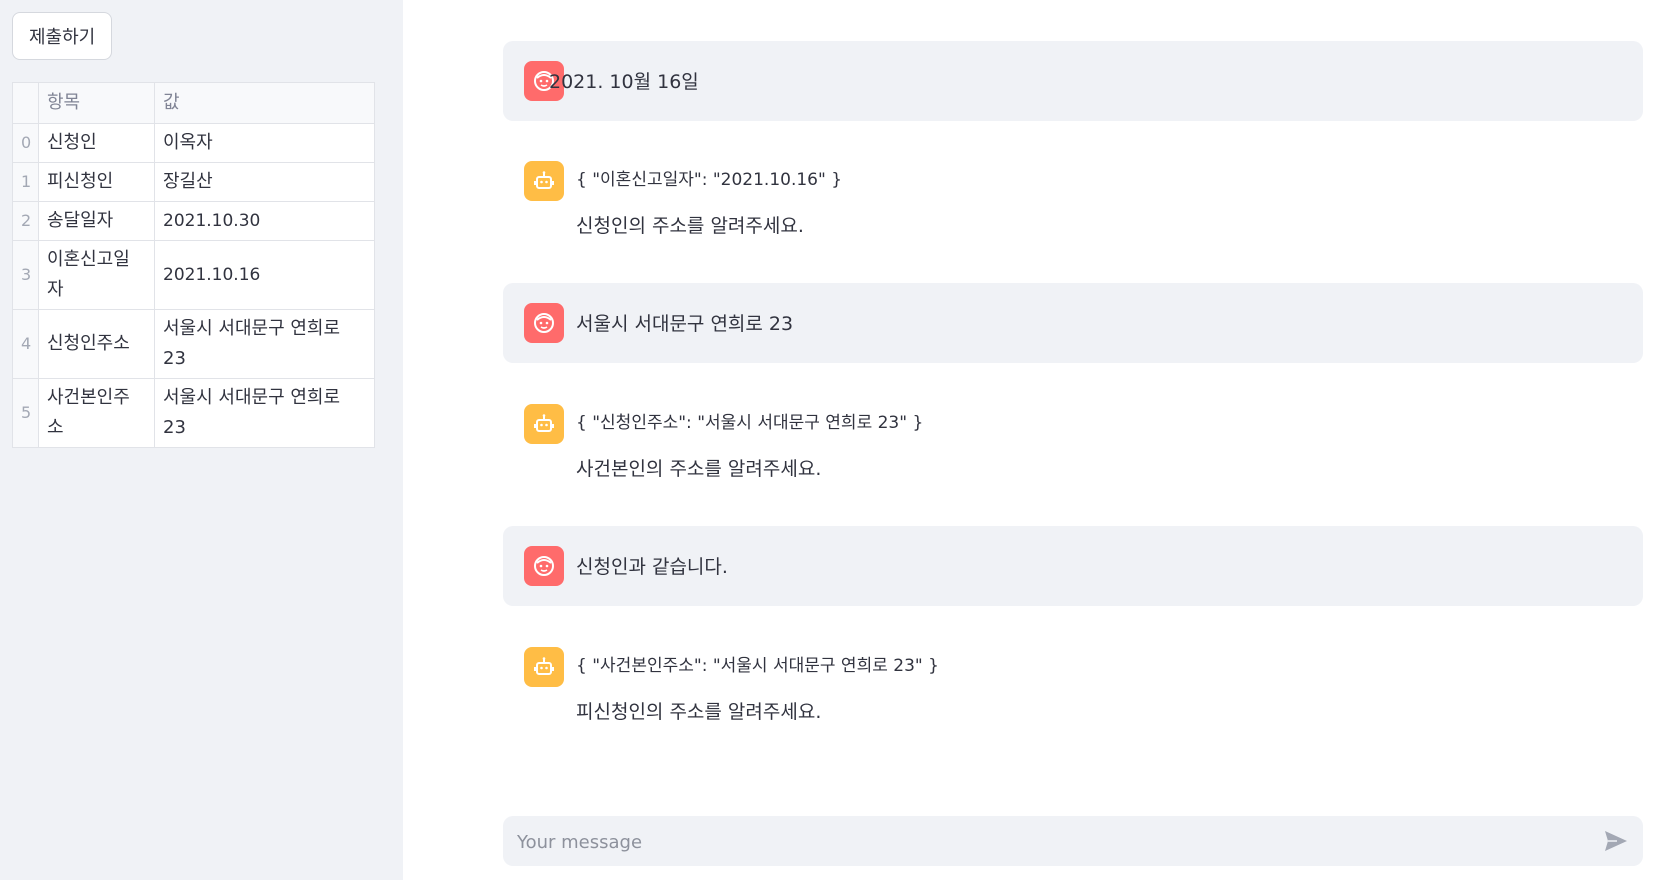  I want to click on row-index: 2, so click(25, 221).